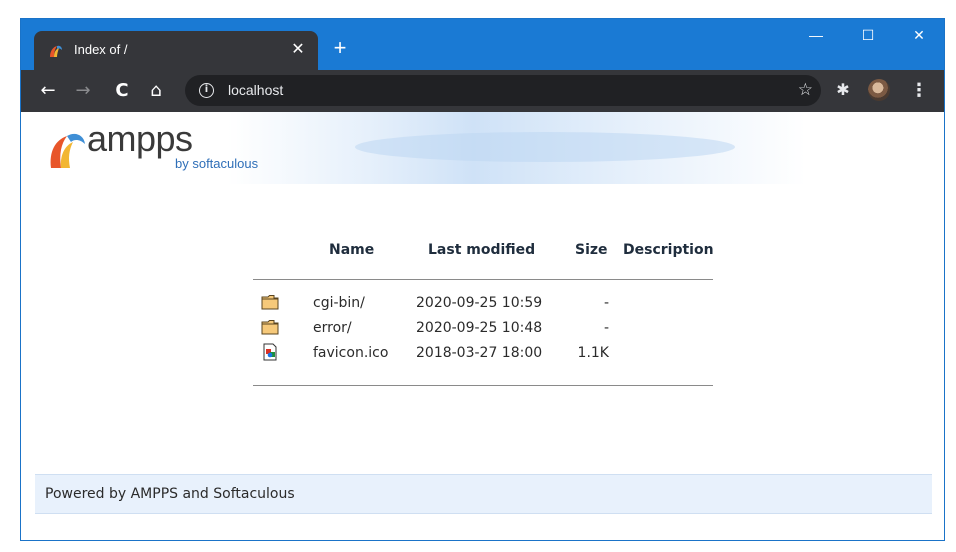  Describe the element at coordinates (483, 385) in the screenshot. I see `footer-divider` at that location.